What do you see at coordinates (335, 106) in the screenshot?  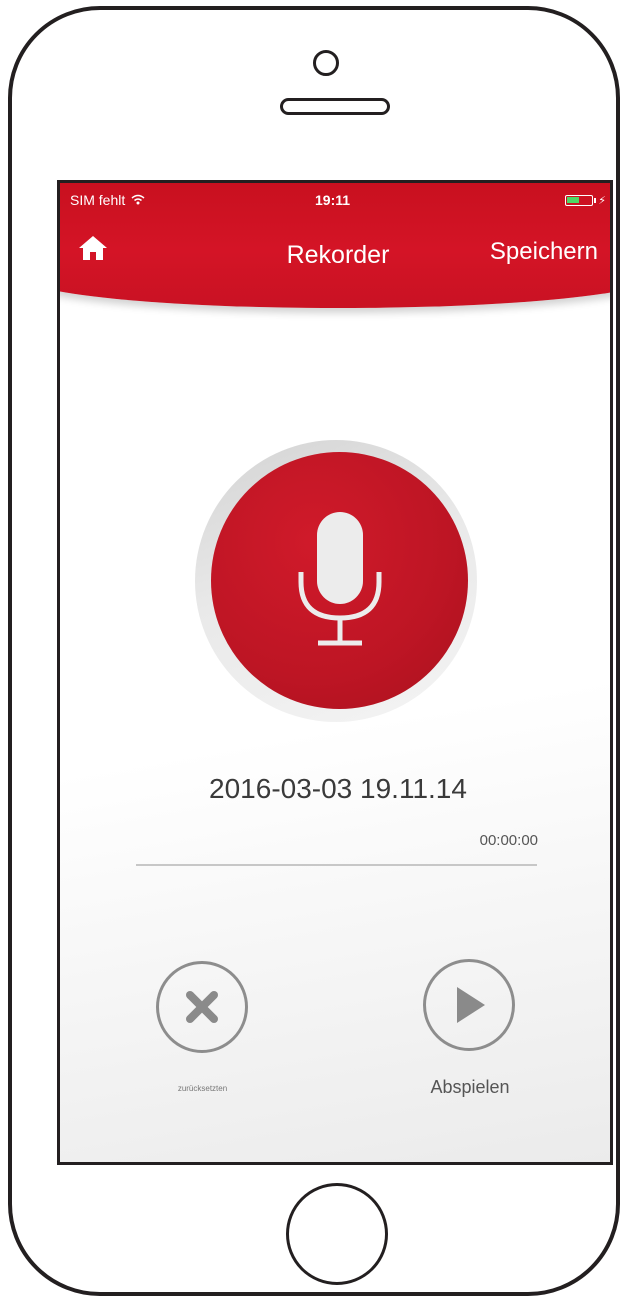 I see `earpiece-speaker` at bounding box center [335, 106].